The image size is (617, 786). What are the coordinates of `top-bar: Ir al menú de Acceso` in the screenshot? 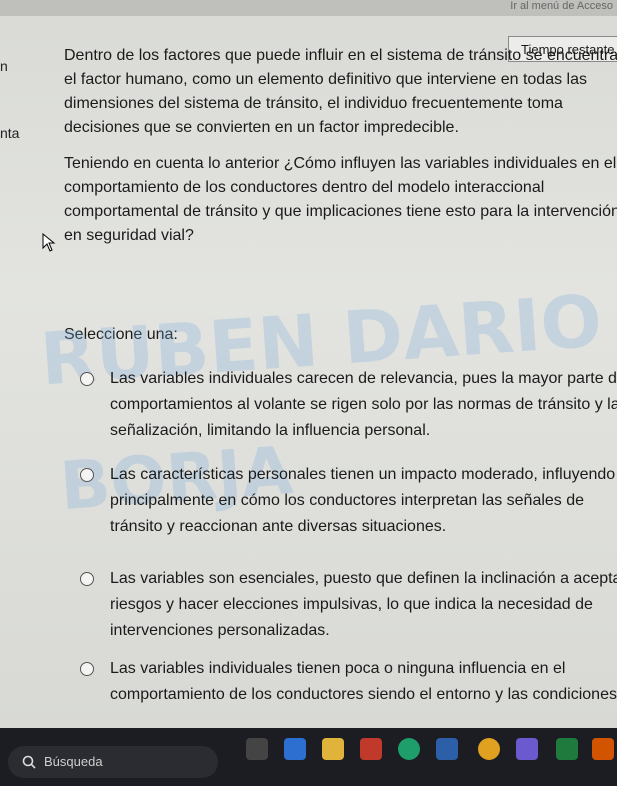 It's located at (308, 8).